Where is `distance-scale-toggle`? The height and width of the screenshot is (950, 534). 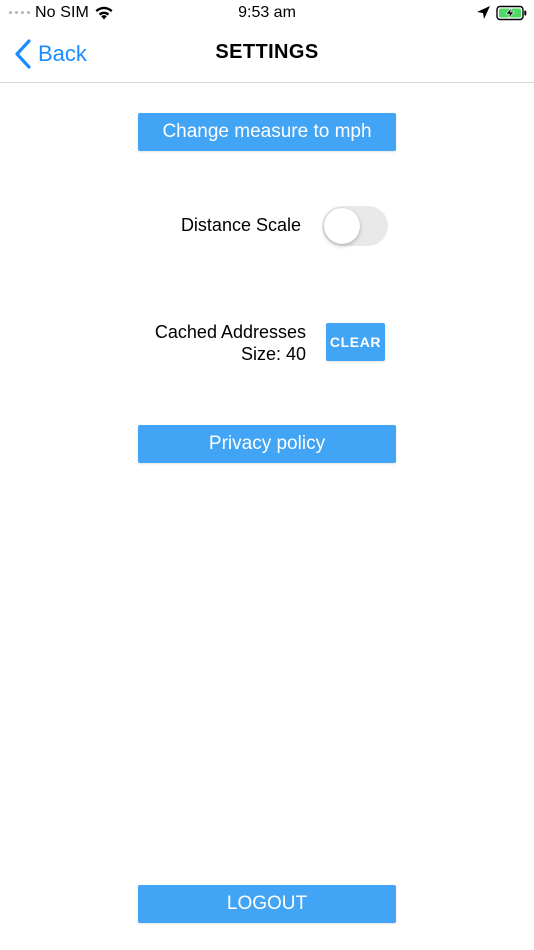
distance-scale-toggle is located at coordinates (355, 226).